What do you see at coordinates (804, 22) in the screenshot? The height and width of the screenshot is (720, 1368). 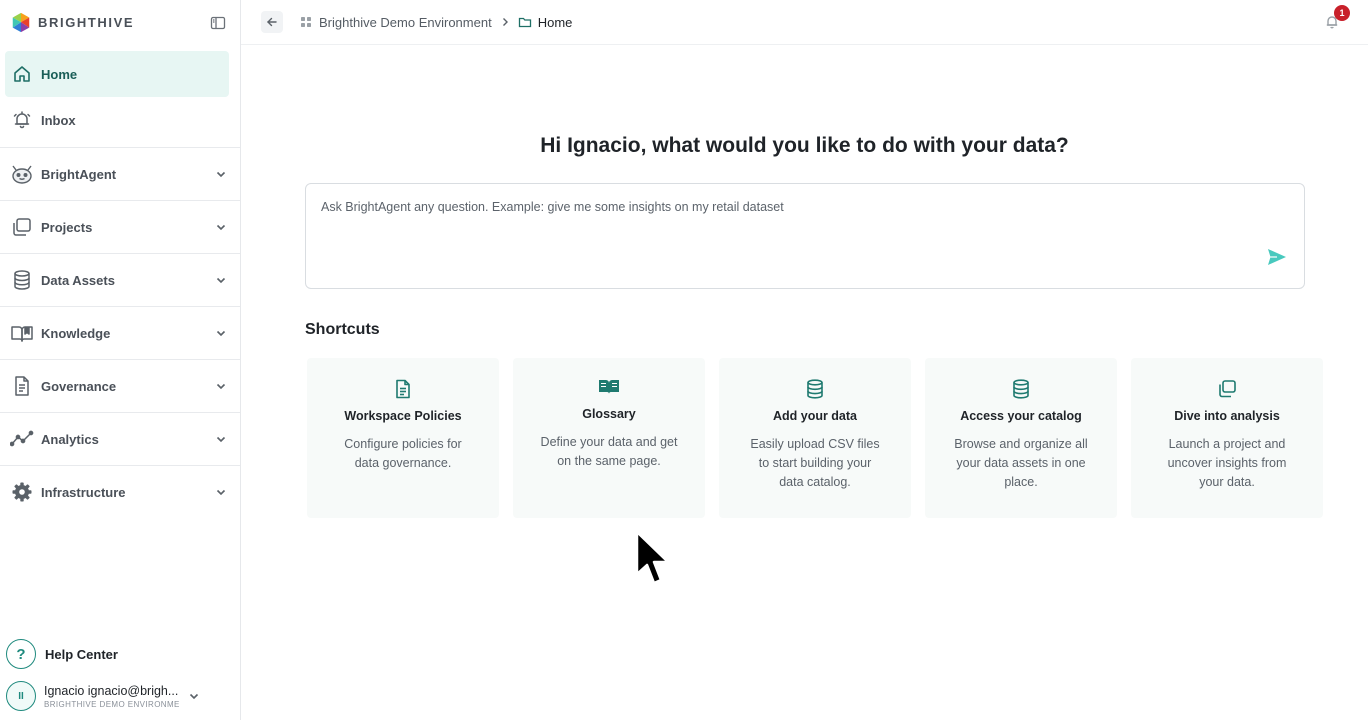 I see `topbar: Brighthive Demo Environment Home 1` at bounding box center [804, 22].